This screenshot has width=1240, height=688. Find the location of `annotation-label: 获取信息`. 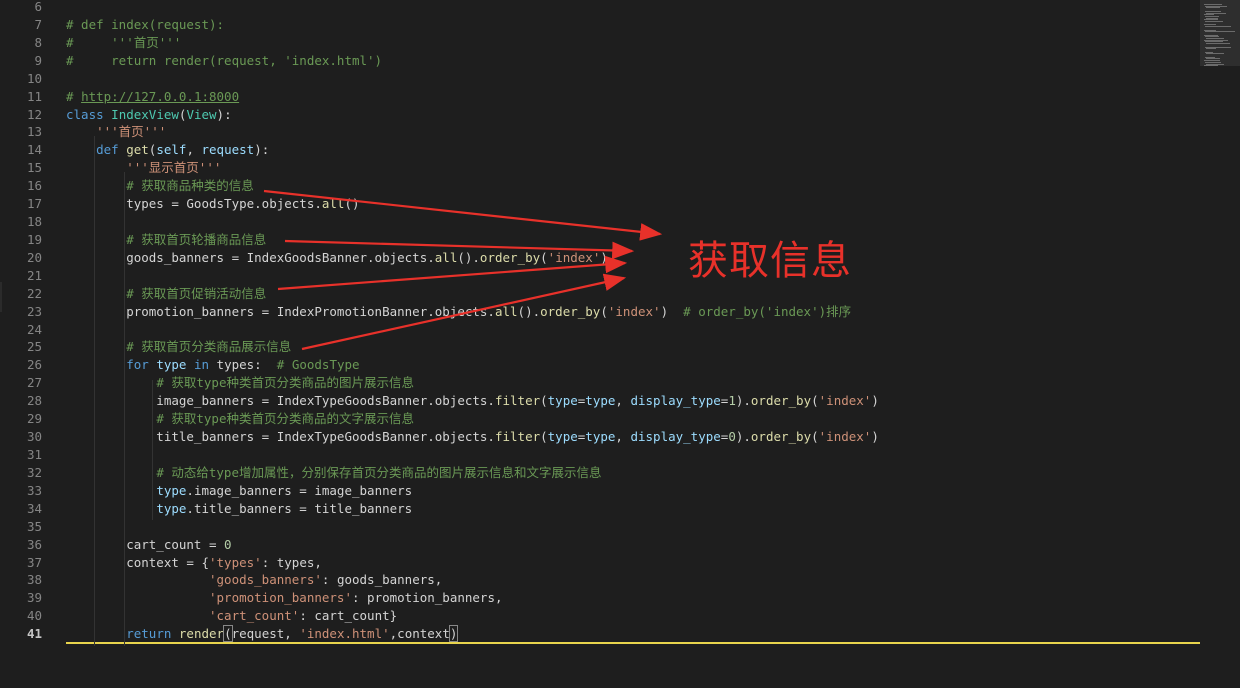

annotation-label: 获取信息 is located at coordinates (770, 261).